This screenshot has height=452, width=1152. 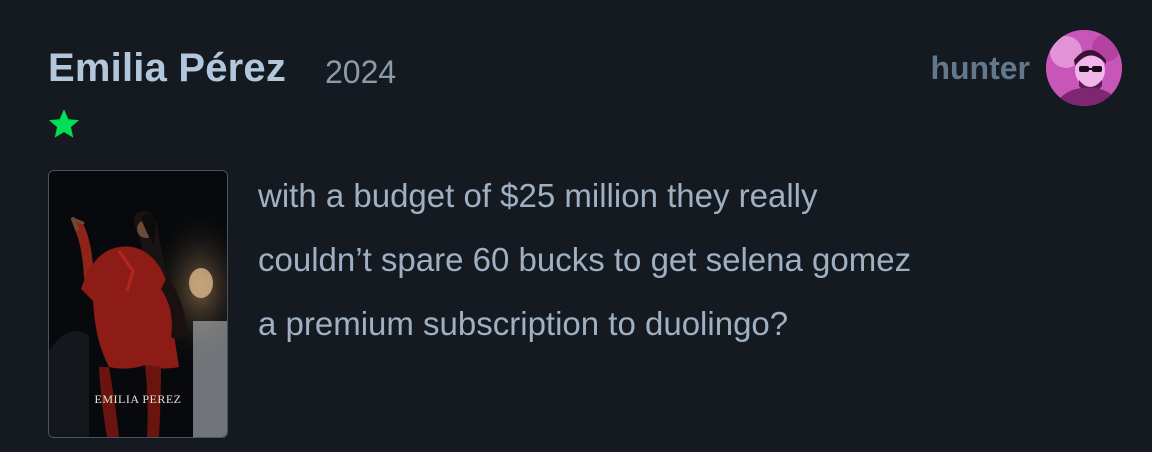 What do you see at coordinates (138, 304) in the screenshot?
I see `film-poster: EMILIA PEREZ` at bounding box center [138, 304].